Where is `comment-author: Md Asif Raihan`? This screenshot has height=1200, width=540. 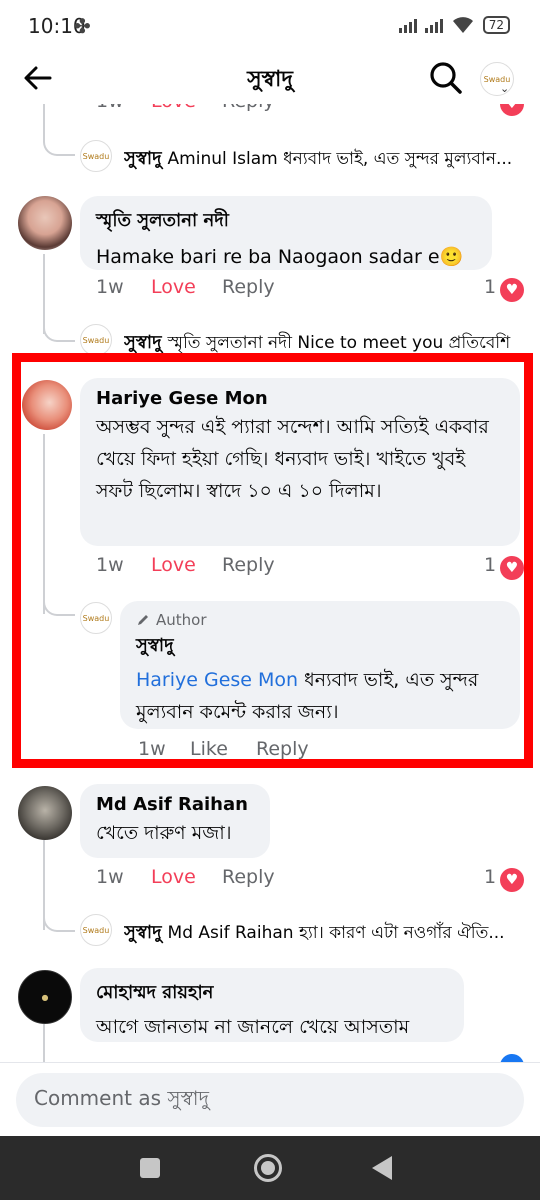 comment-author: Md Asif Raihan is located at coordinates (175, 804).